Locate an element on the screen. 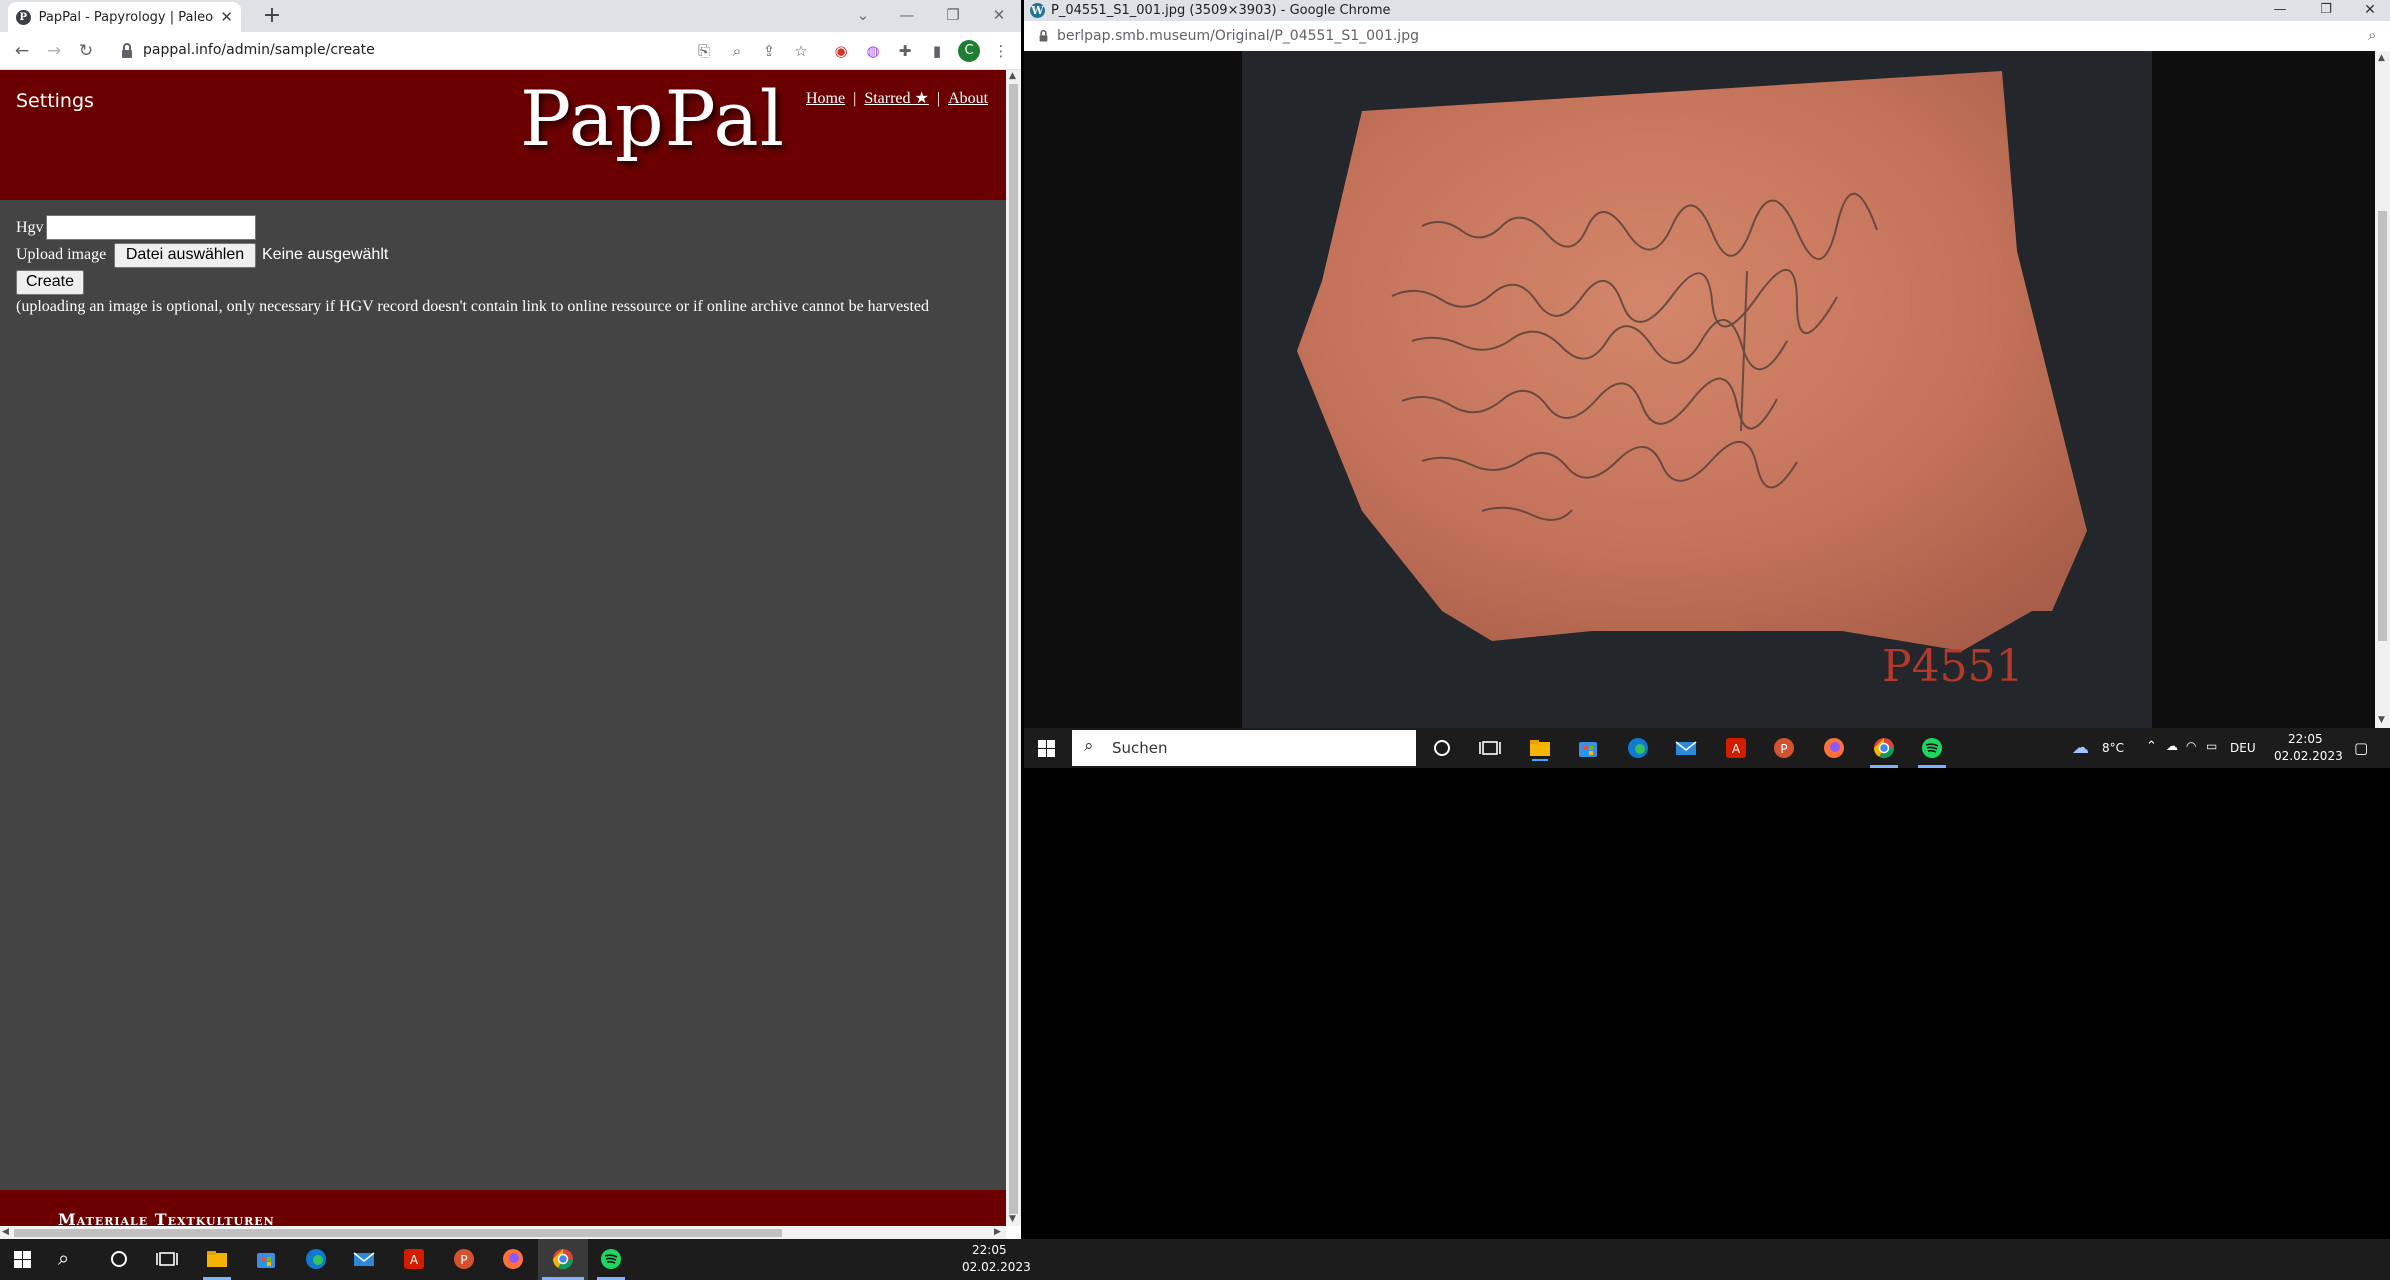  active-app-indicator is located at coordinates (1932, 766).